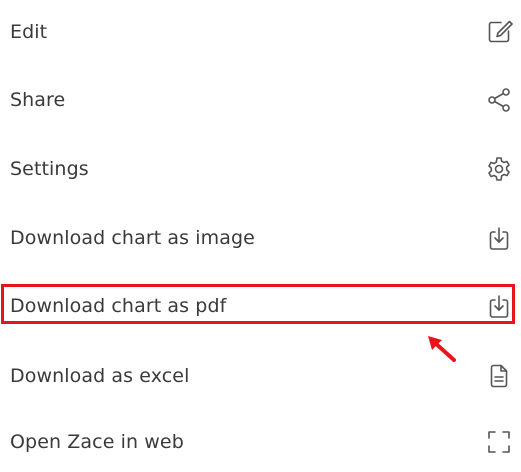 Image resolution: width=521 pixels, height=472 pixels. What do you see at coordinates (499, 32) in the screenshot?
I see `edit-icon` at bounding box center [499, 32].